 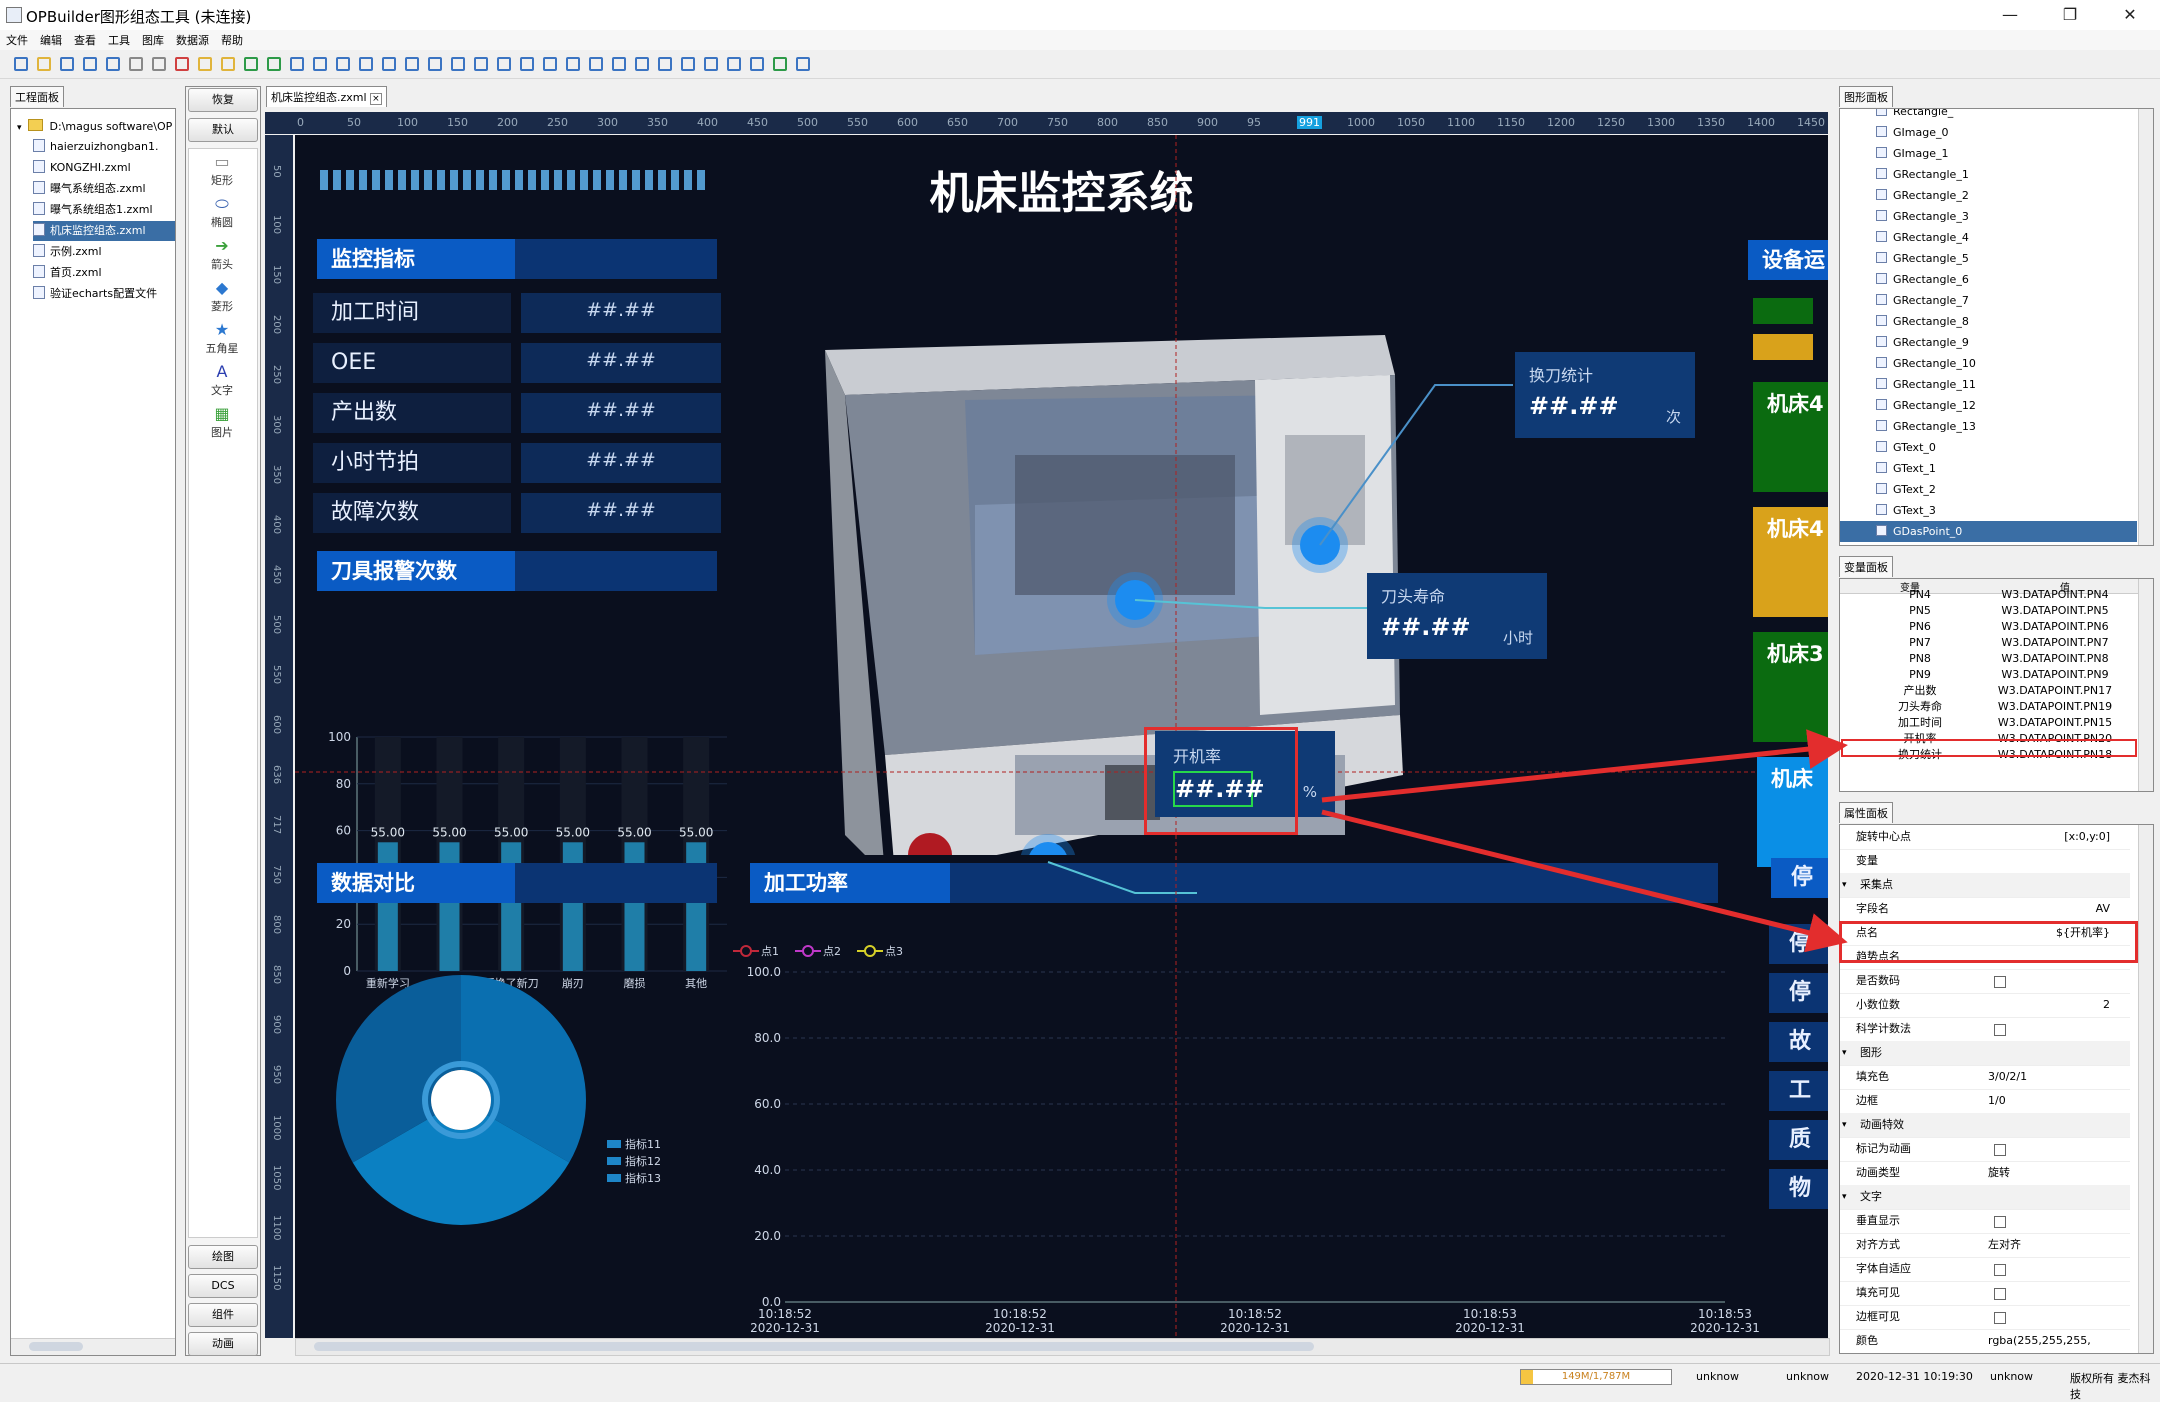 What do you see at coordinates (376, 99) in the screenshot?
I see `close-tab-icon: ×` at bounding box center [376, 99].